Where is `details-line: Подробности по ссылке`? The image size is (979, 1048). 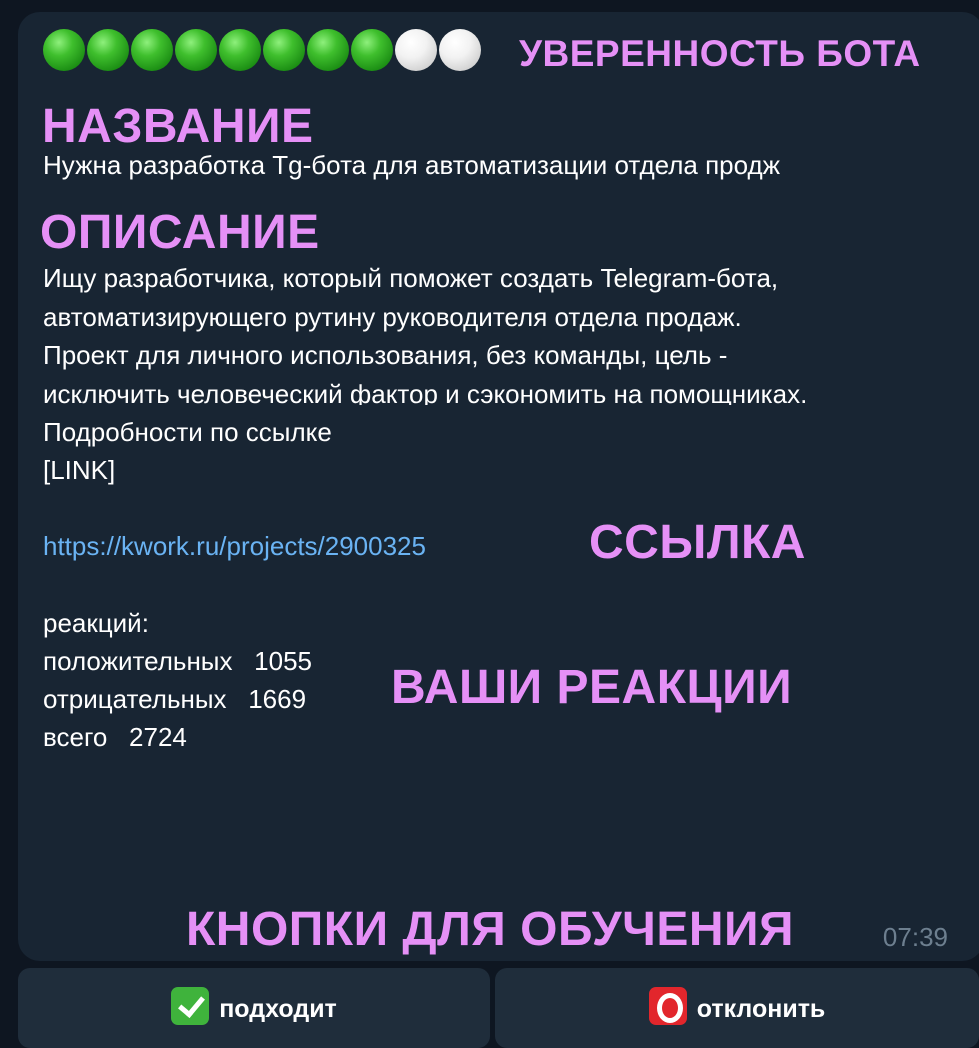 details-line: Подробности по ссылке is located at coordinates (187, 432).